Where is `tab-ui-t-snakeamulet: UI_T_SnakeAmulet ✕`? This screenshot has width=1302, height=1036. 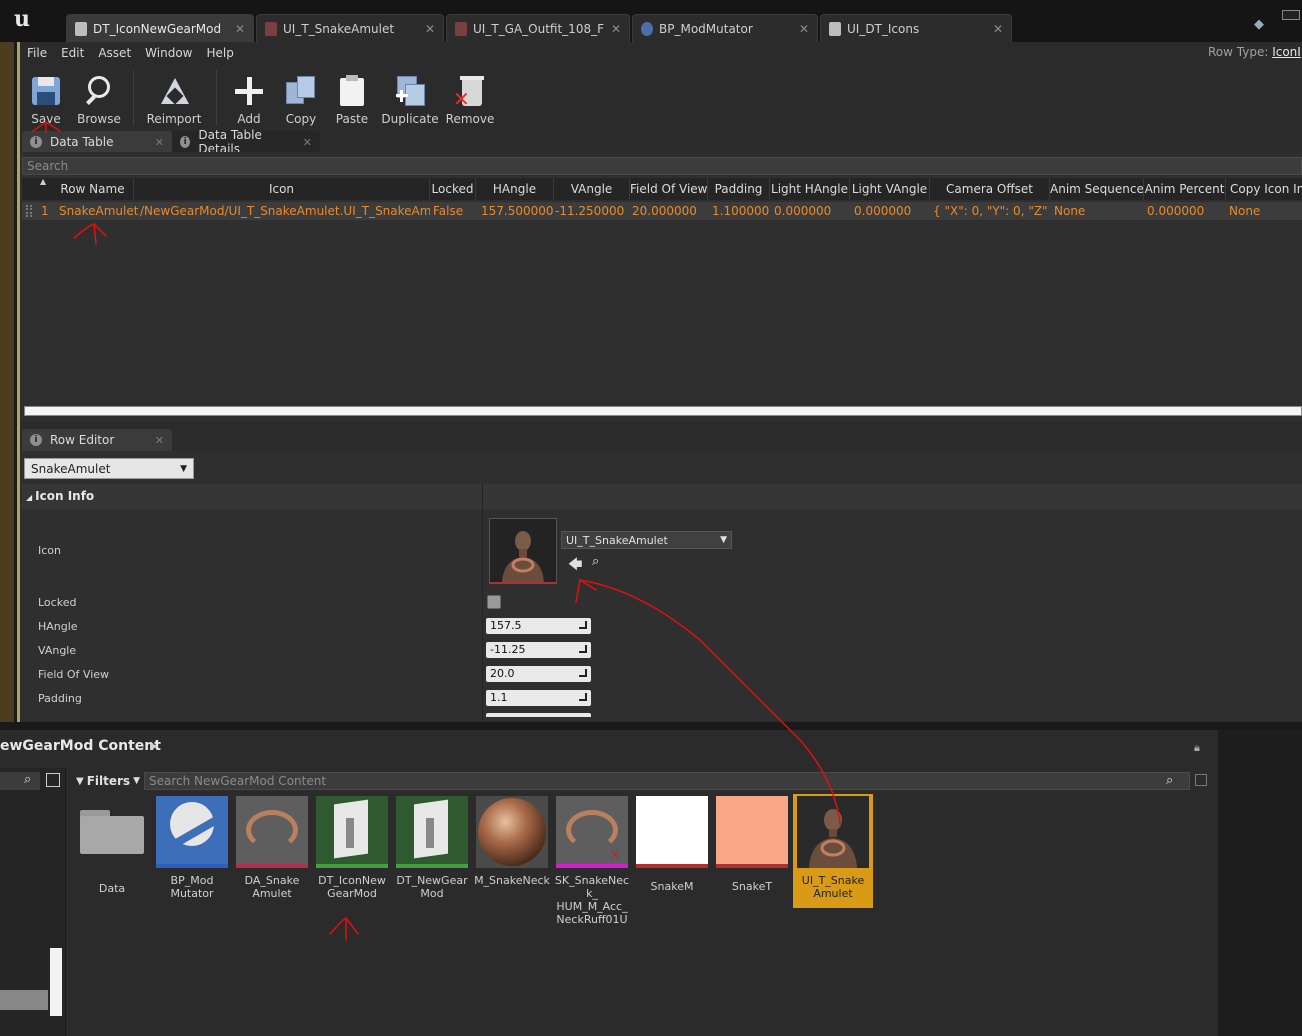 tab-ui-t-snakeamulet: UI_T_SnakeAmulet ✕ is located at coordinates (350, 28).